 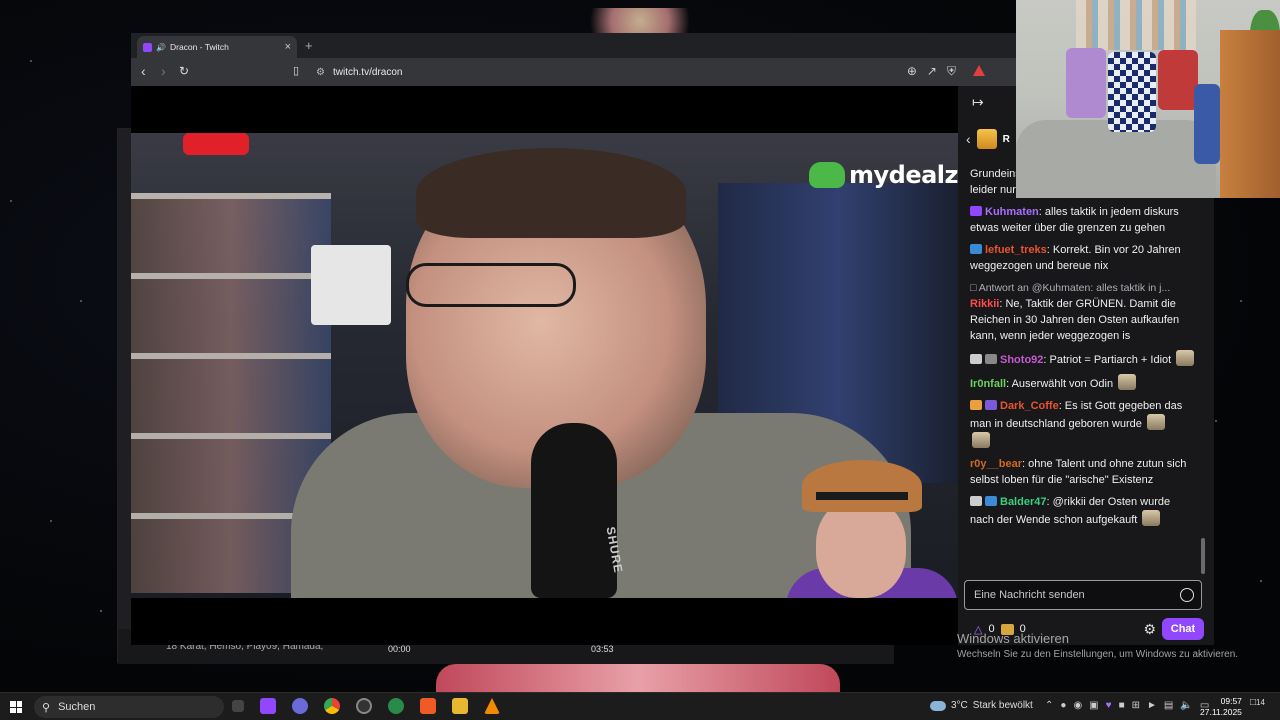 I want to click on chat-message-input: Eine Nachricht senden, so click(x=1083, y=595).